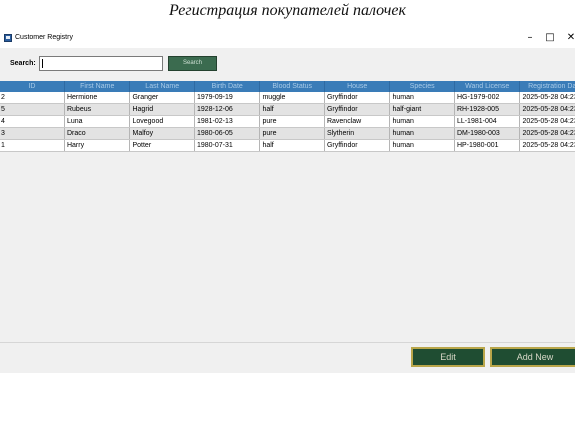 The width and height of the screenshot is (575, 438). Describe the element at coordinates (32, 133) in the screenshot. I see `table-cell: 3` at that location.